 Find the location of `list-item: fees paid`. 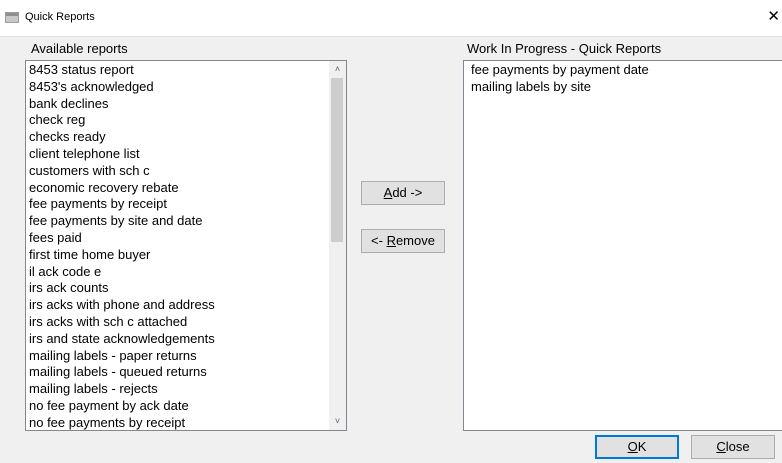

list-item: fees paid is located at coordinates (122, 238).